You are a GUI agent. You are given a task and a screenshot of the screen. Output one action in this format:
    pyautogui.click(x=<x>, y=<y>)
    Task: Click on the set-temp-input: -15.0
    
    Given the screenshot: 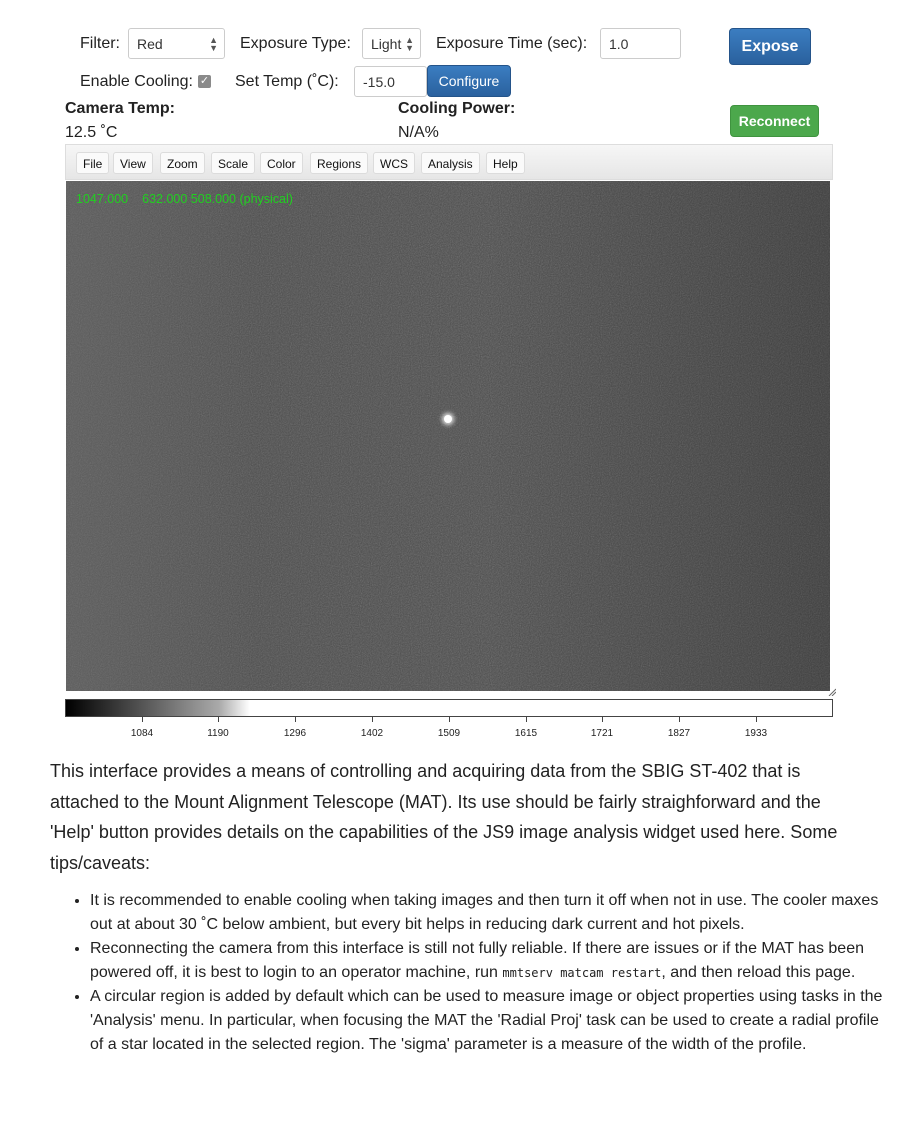 What is the action you would take?
    pyautogui.click(x=390, y=81)
    